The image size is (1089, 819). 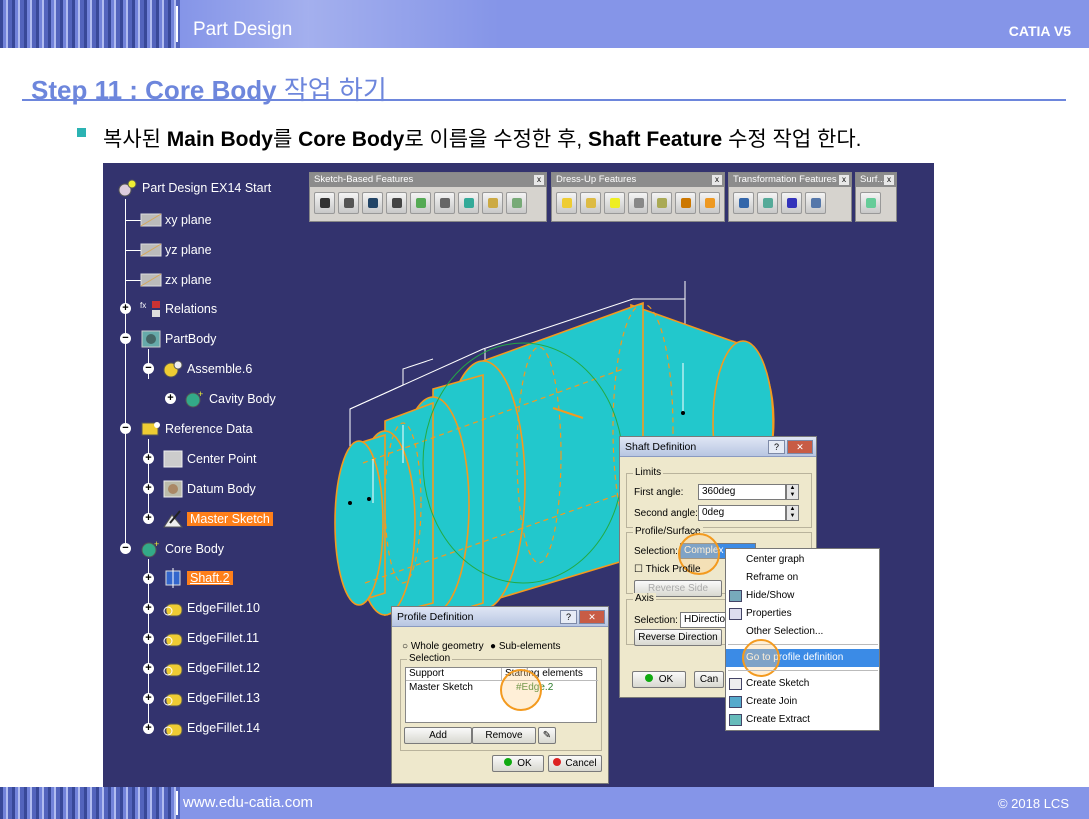 I want to click on toolbar-title: Sketch-Based Features x, so click(x=428, y=180).